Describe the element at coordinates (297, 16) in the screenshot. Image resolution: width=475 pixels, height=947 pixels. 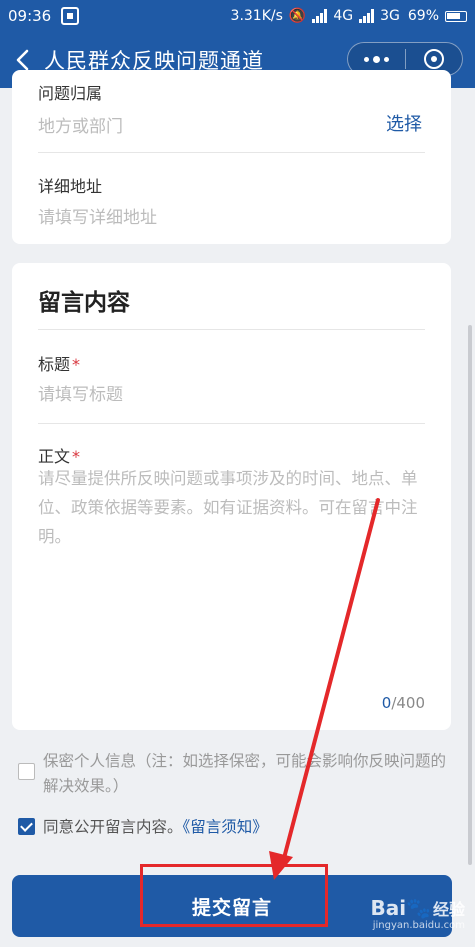
I see `mute-icon: 🔕` at that location.